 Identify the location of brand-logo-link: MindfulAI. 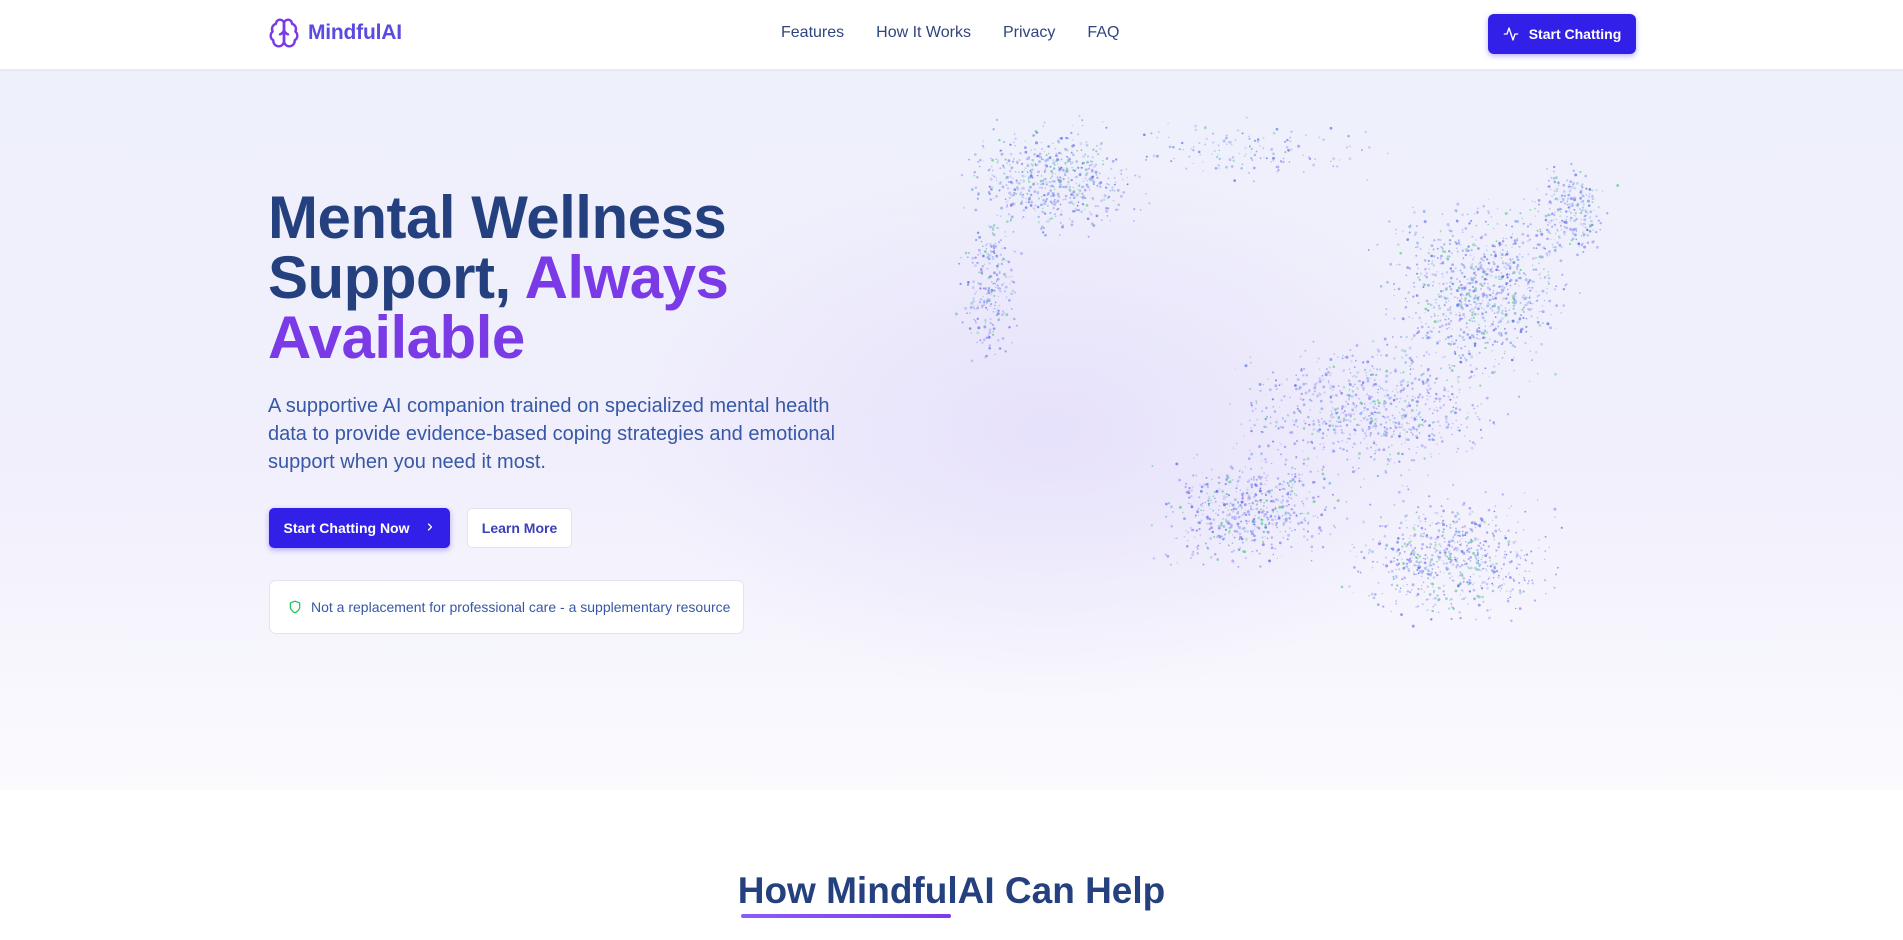
(335, 33).